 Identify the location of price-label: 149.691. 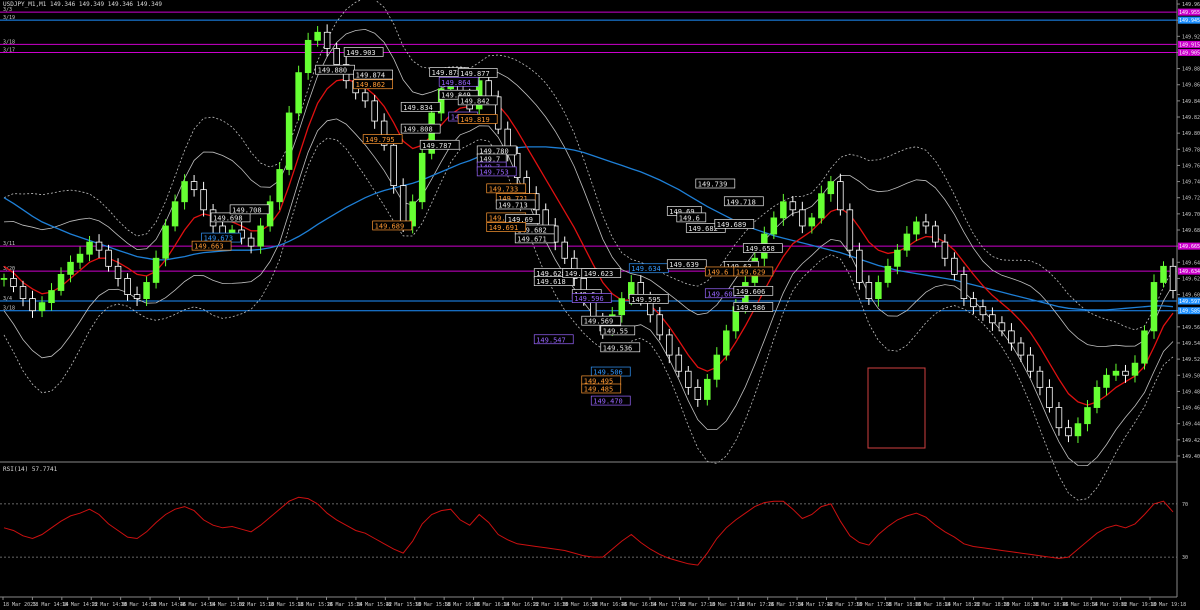
(504, 228).